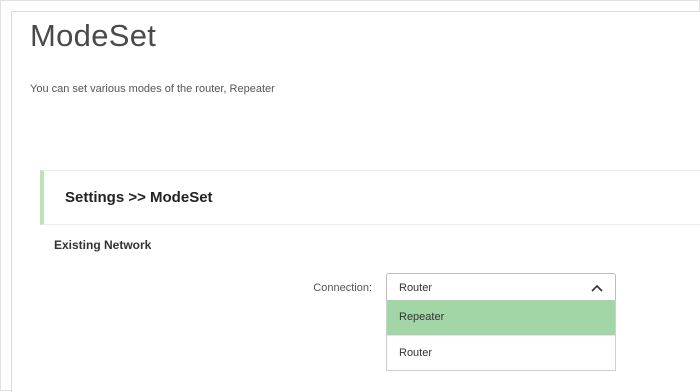  I want to click on section-title: Settings >> ModeSet, so click(139, 197).